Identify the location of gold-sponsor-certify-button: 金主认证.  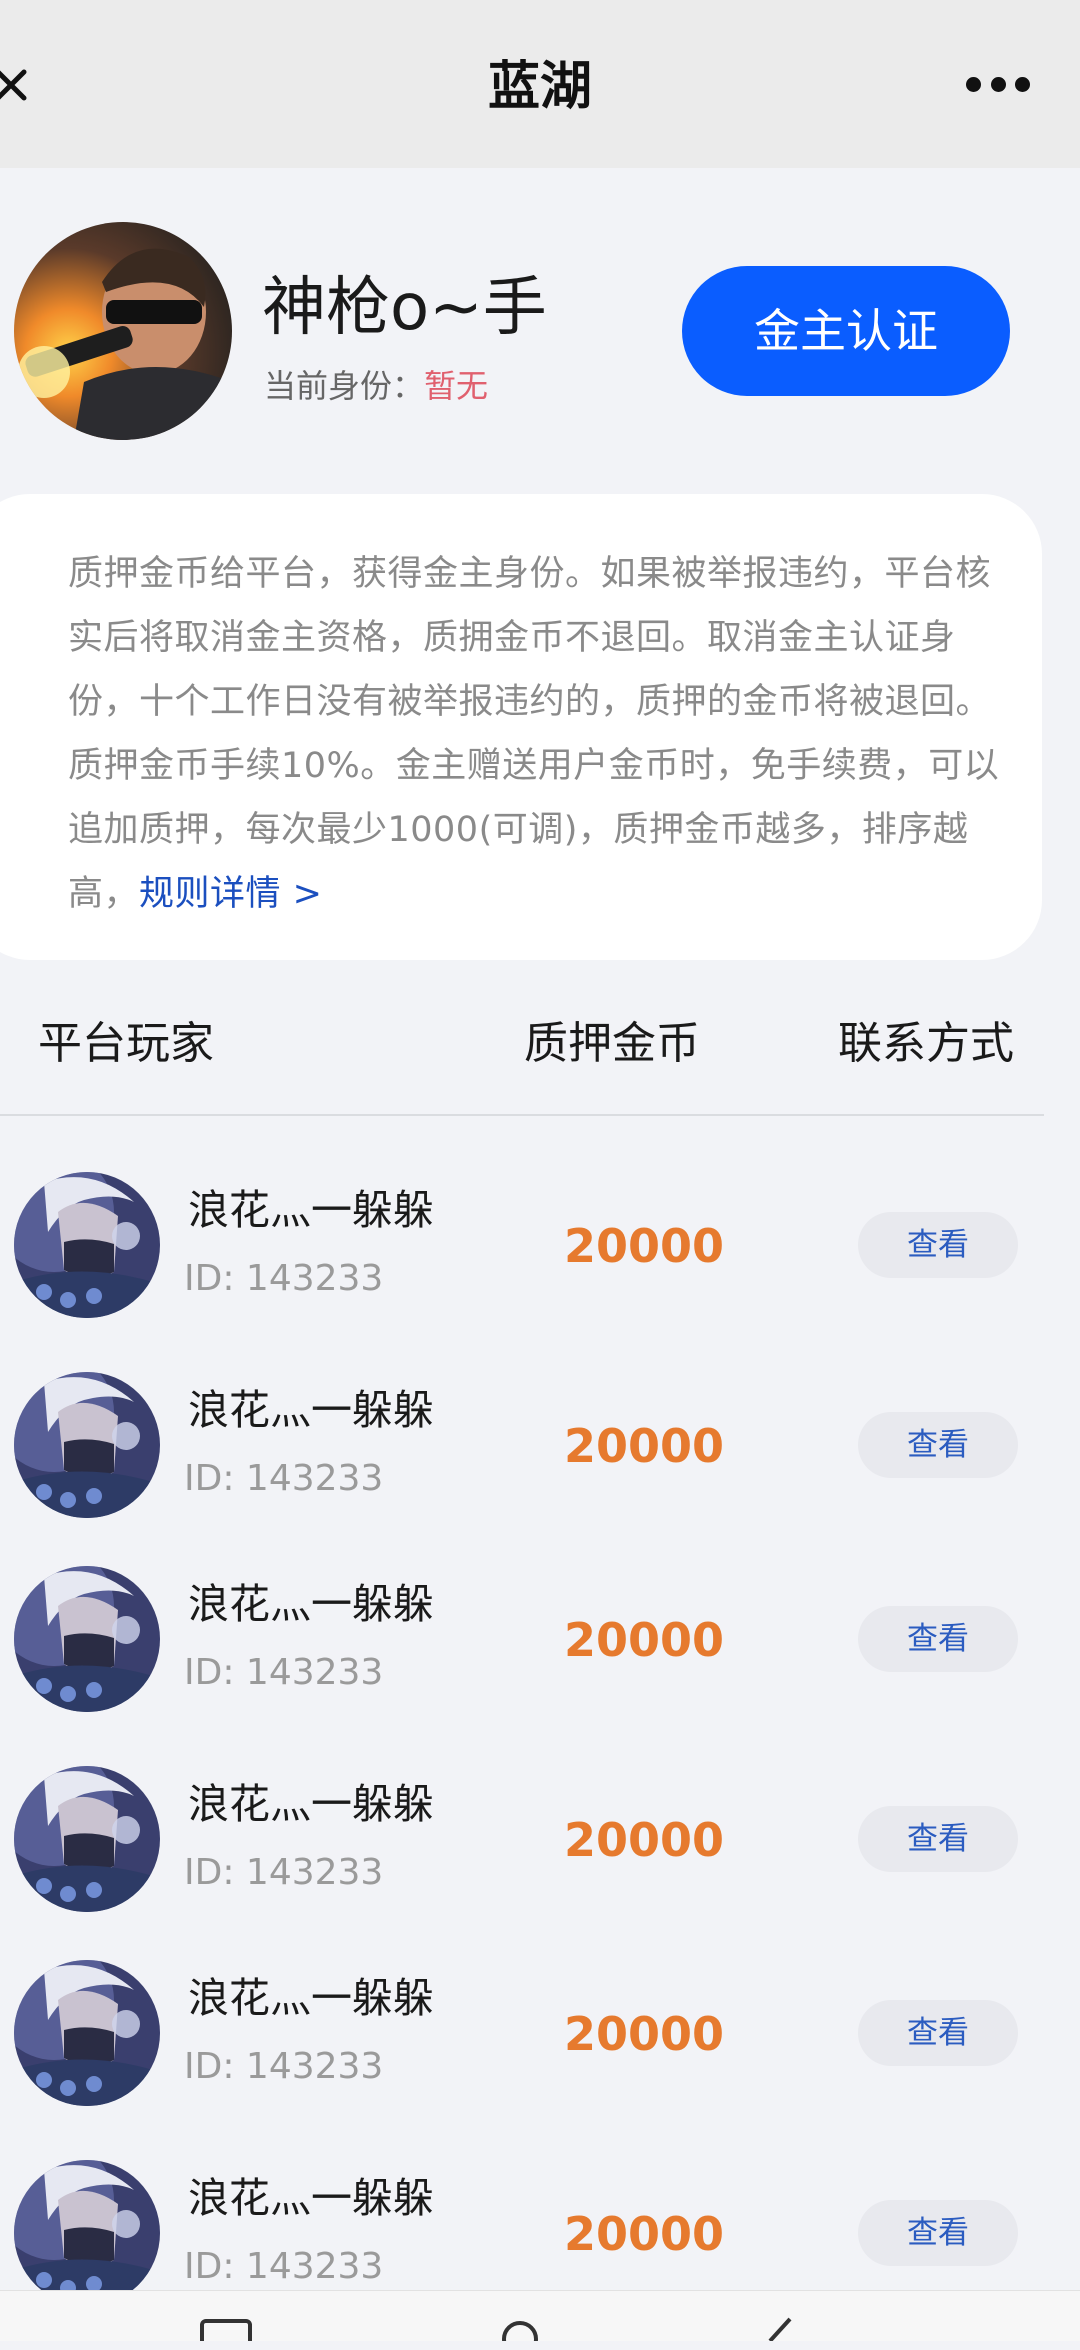
(846, 331).